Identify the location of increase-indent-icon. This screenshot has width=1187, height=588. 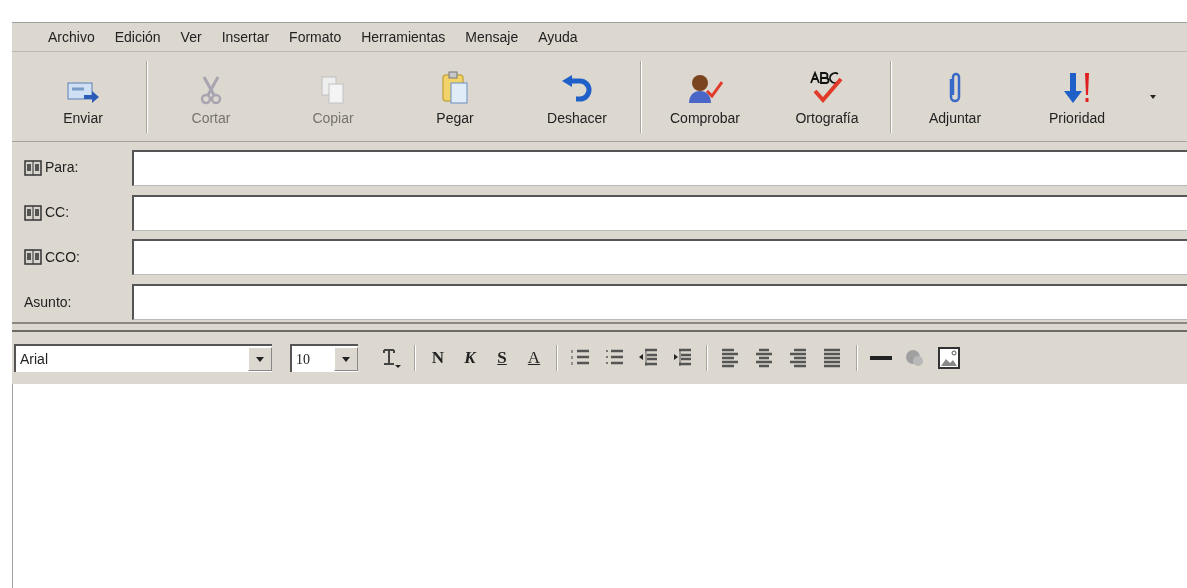
(683, 358).